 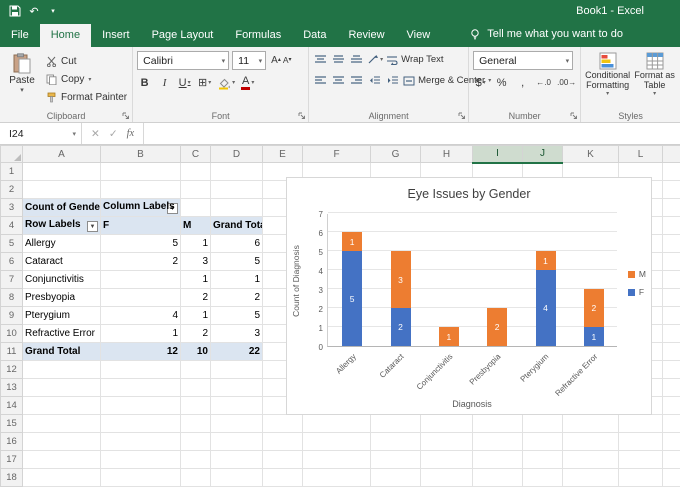 I want to click on cell-A6: Cataract, so click(x=61, y=261).